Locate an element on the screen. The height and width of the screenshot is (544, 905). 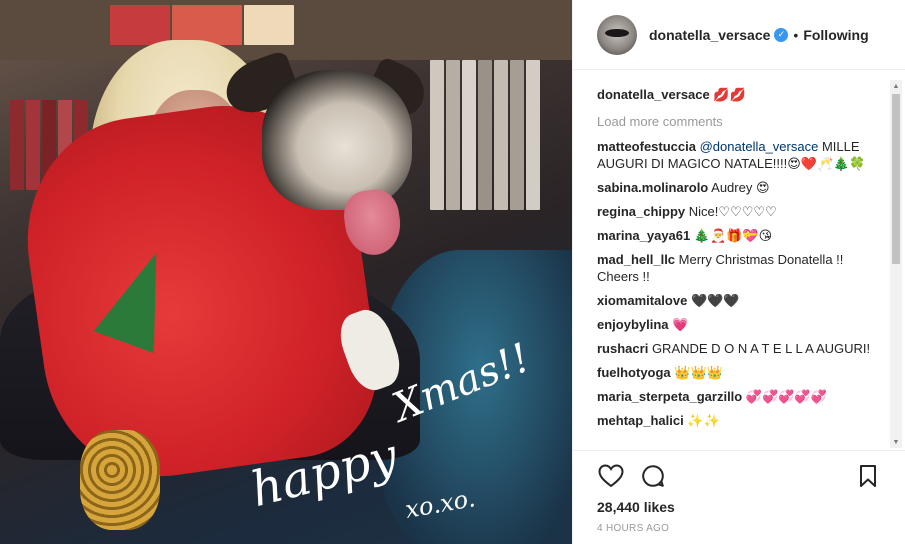
comment-username: maria_sterpeta_garzillo is located at coordinates (669, 396).